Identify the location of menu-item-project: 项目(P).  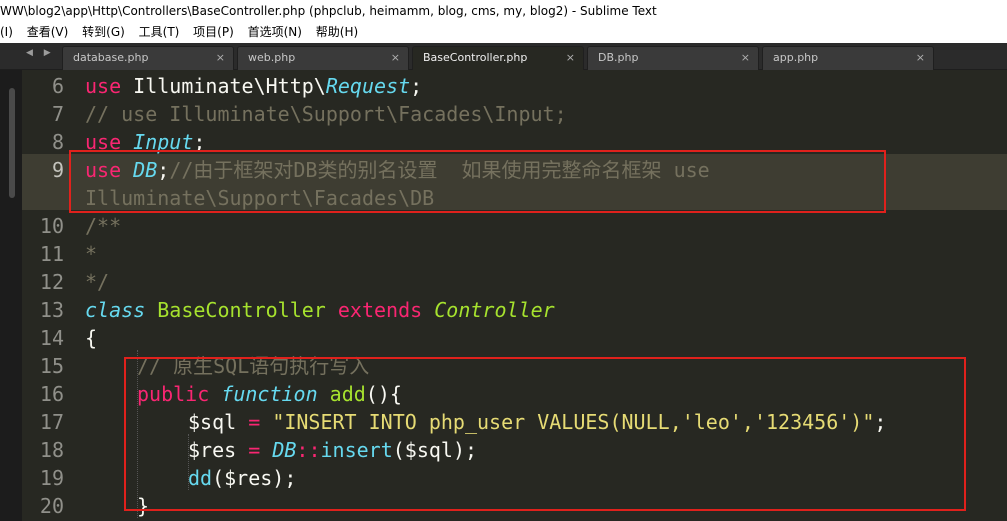
(213, 32).